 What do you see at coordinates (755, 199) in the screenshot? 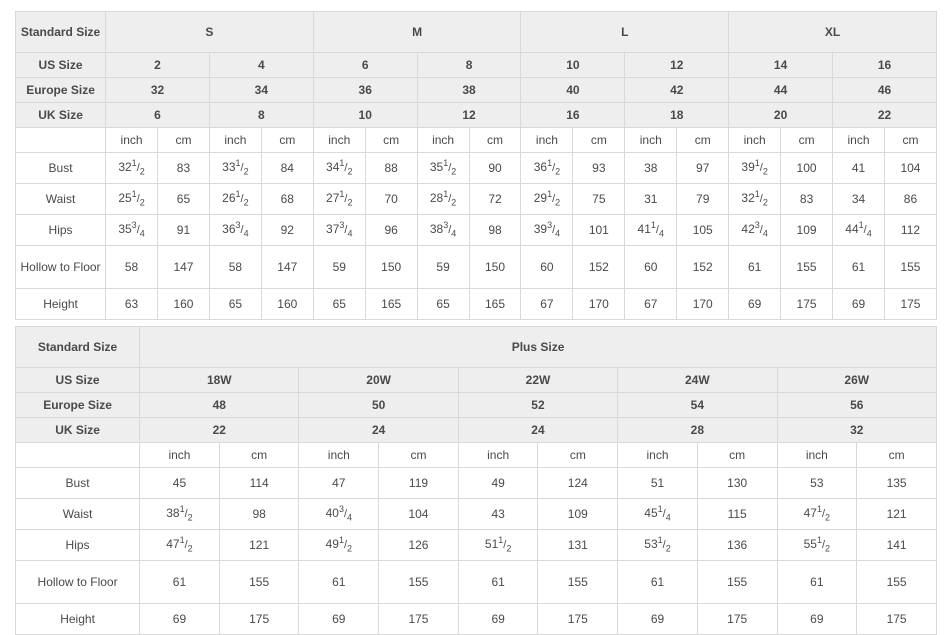
I see `measurement-value: 321/2` at bounding box center [755, 199].